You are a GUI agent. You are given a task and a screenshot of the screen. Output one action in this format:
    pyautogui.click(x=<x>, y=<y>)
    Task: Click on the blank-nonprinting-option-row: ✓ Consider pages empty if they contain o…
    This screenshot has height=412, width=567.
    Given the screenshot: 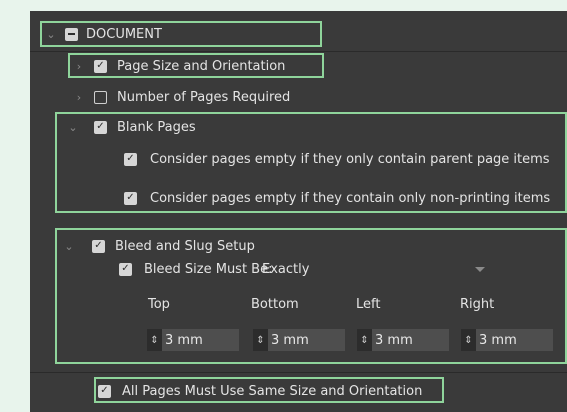 What is the action you would take?
    pyautogui.click(x=337, y=198)
    